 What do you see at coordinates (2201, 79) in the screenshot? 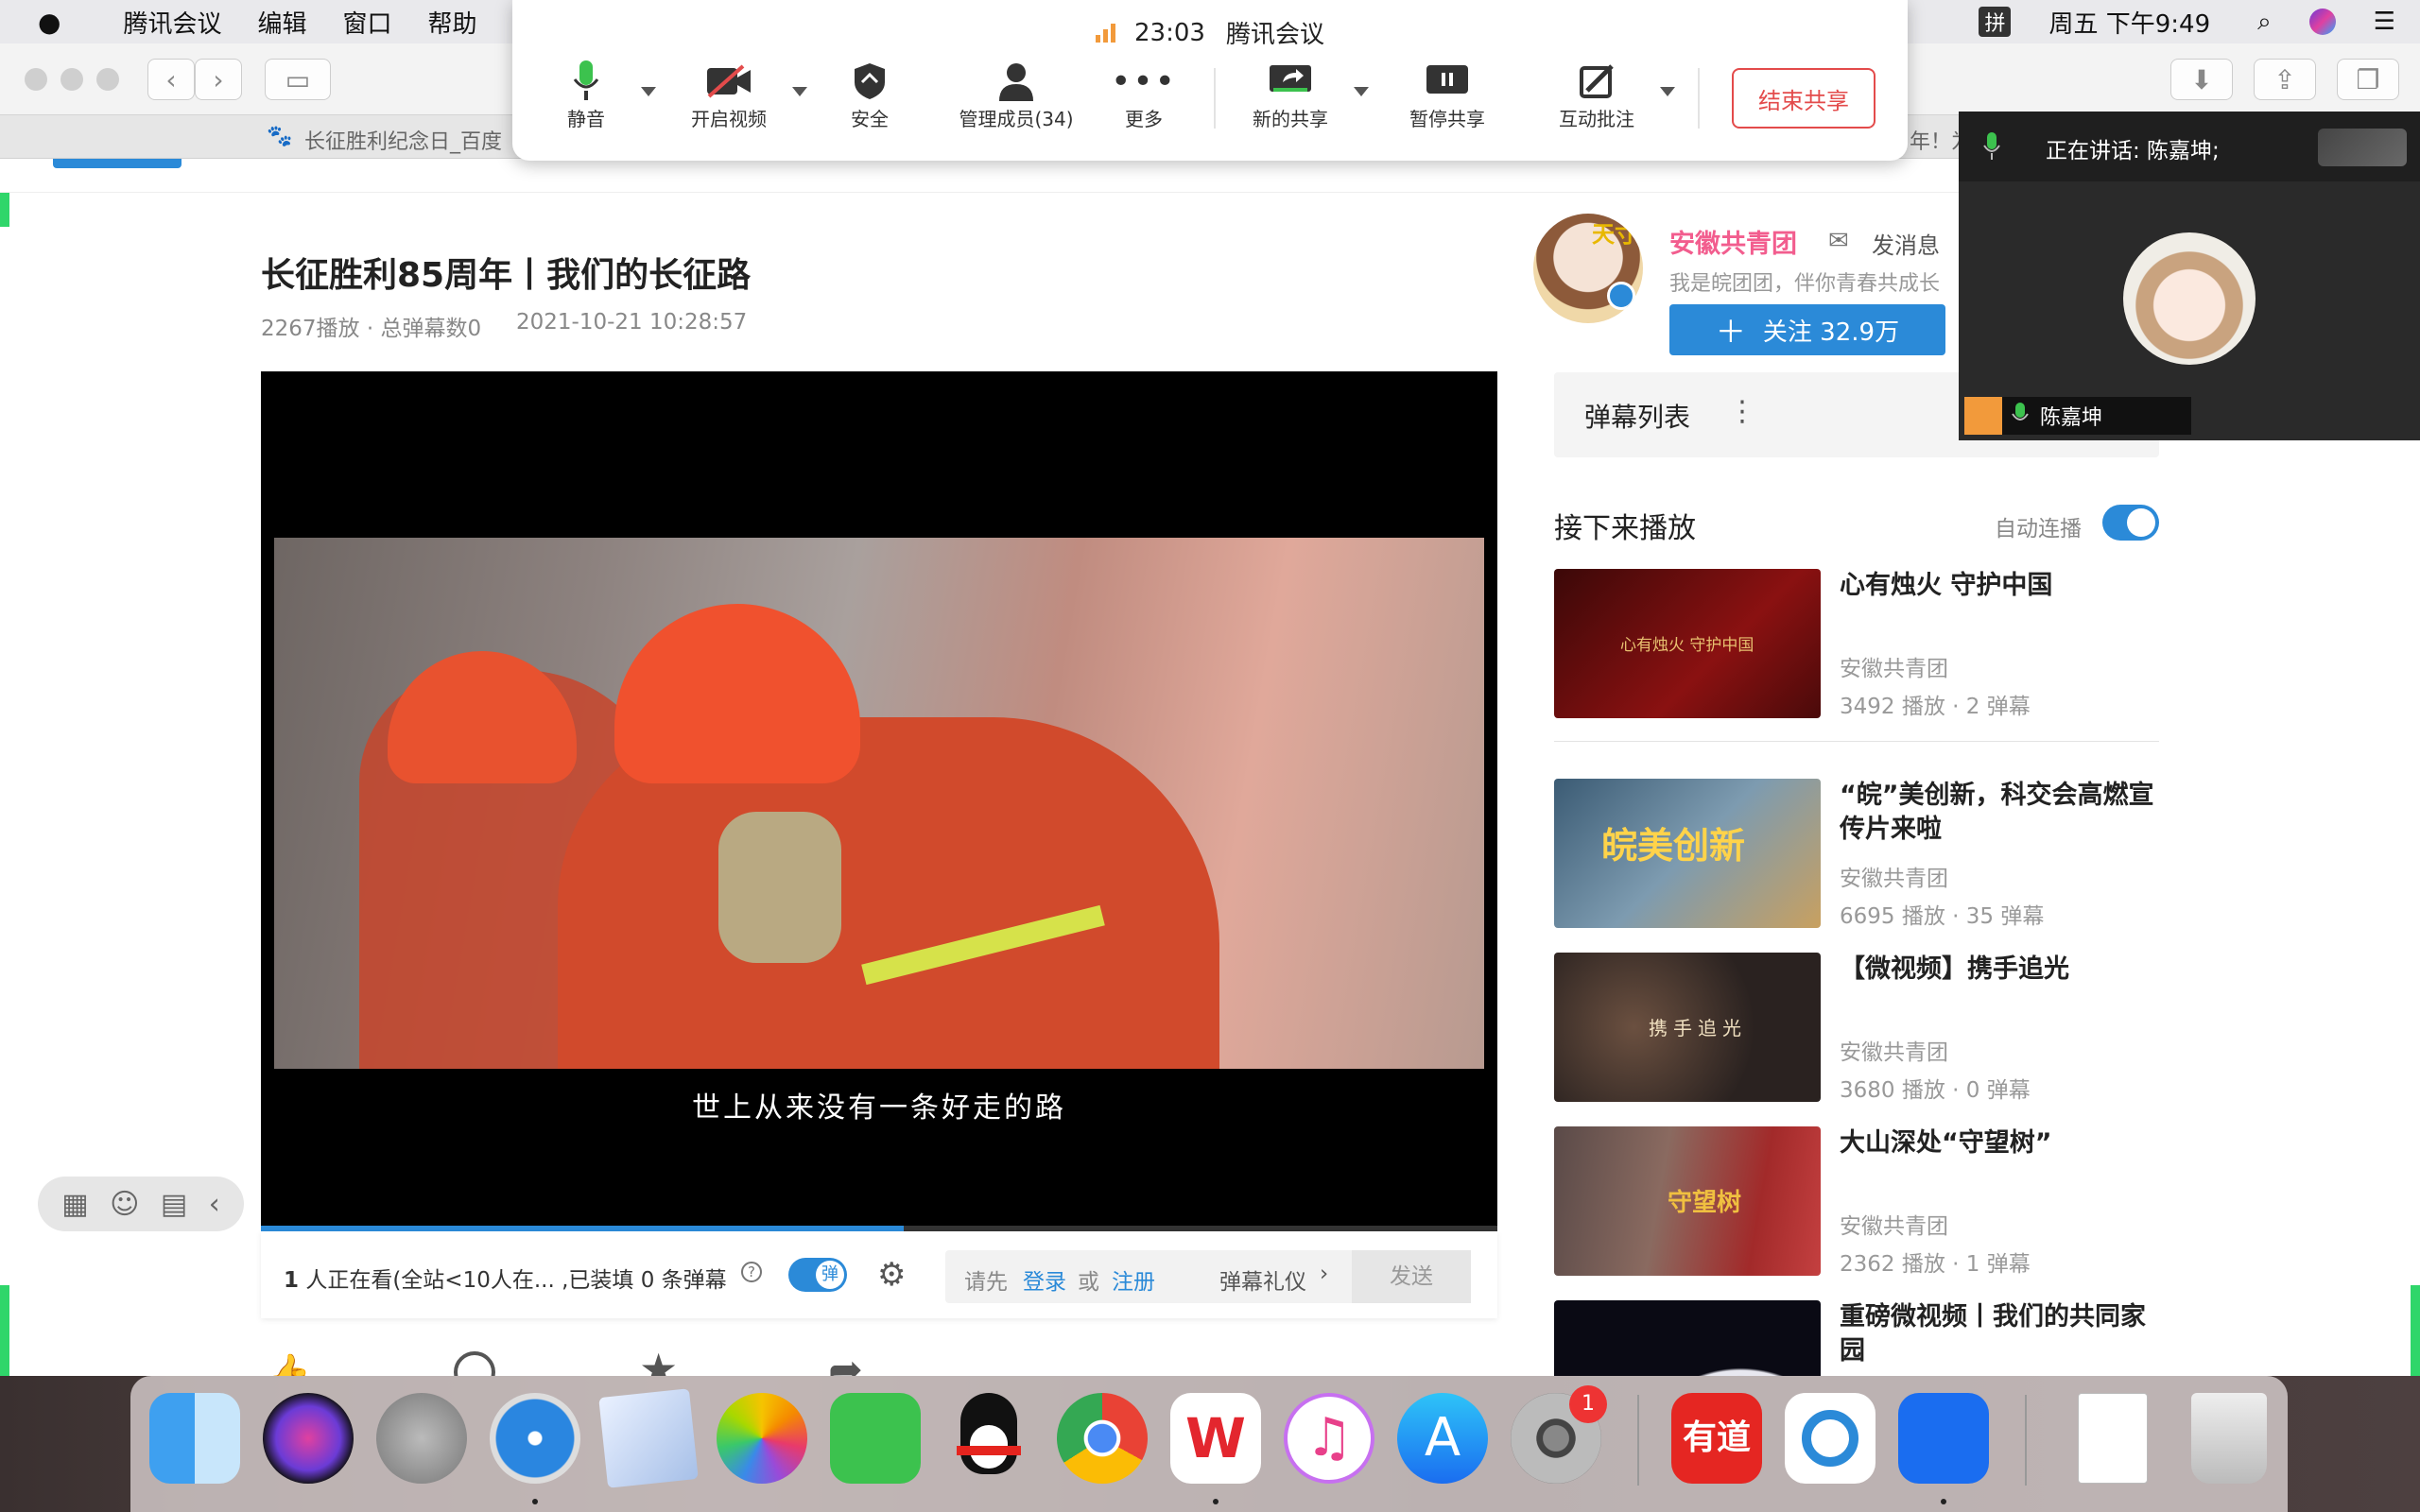
I see `downloads-button: ⬇` at bounding box center [2201, 79].